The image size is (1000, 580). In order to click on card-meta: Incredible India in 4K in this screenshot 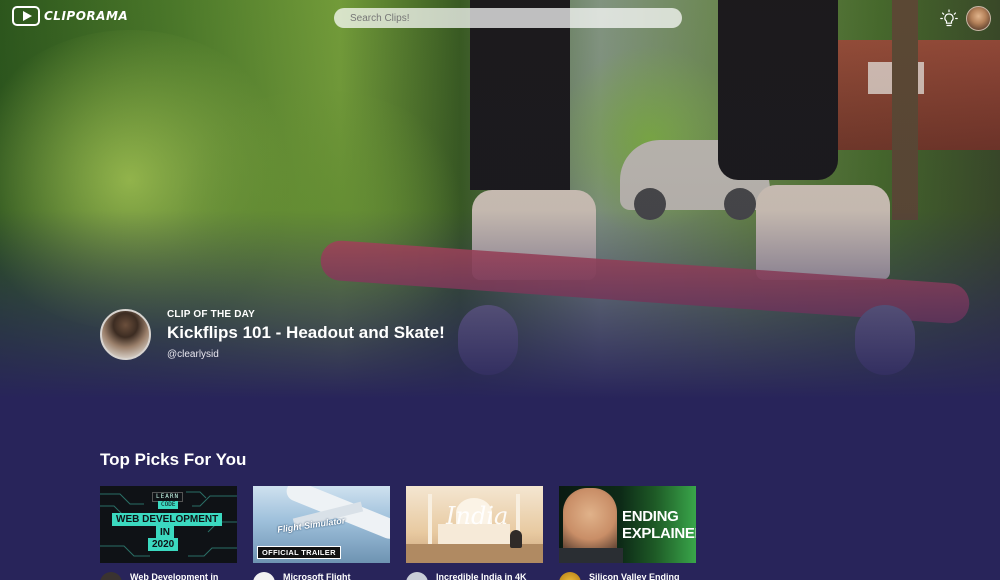, I will do `click(474, 576)`.